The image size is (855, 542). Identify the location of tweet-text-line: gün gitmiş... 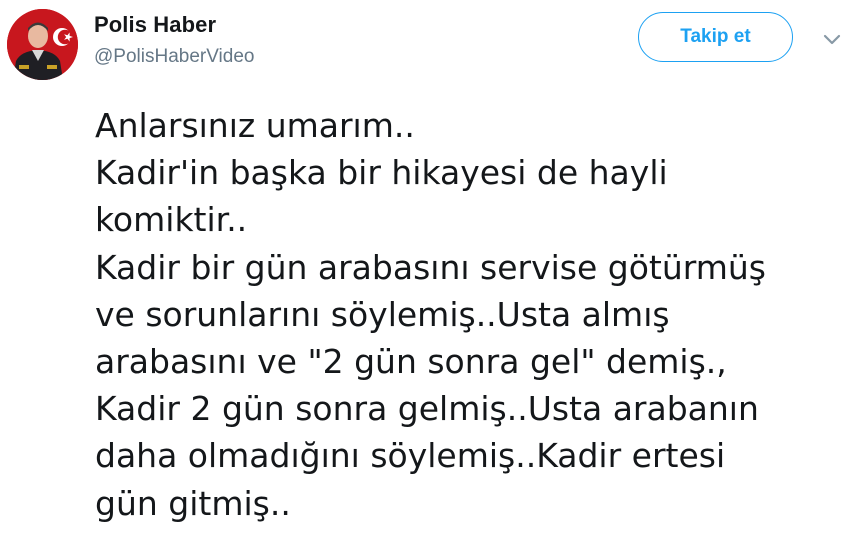
(193, 503).